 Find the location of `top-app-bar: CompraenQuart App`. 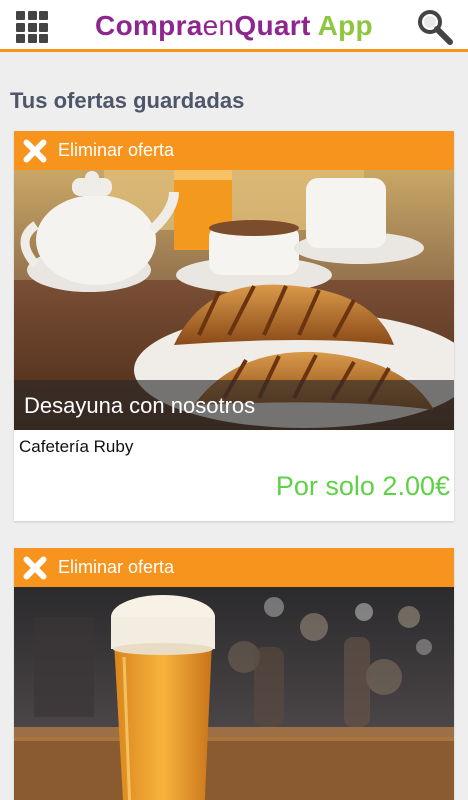

top-app-bar: CompraenQuart App is located at coordinates (234, 26).